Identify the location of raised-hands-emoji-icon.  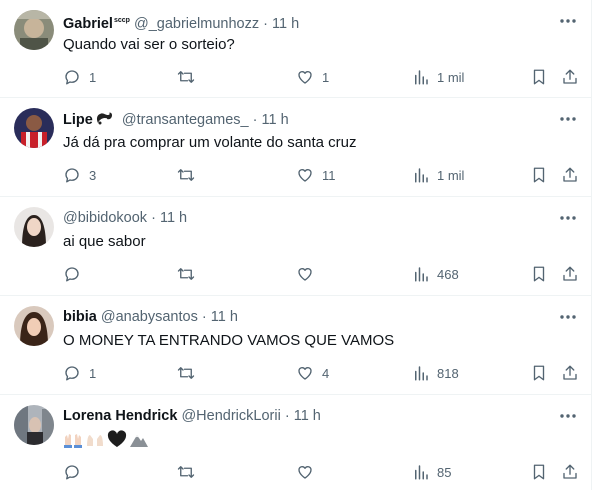
(73, 442).